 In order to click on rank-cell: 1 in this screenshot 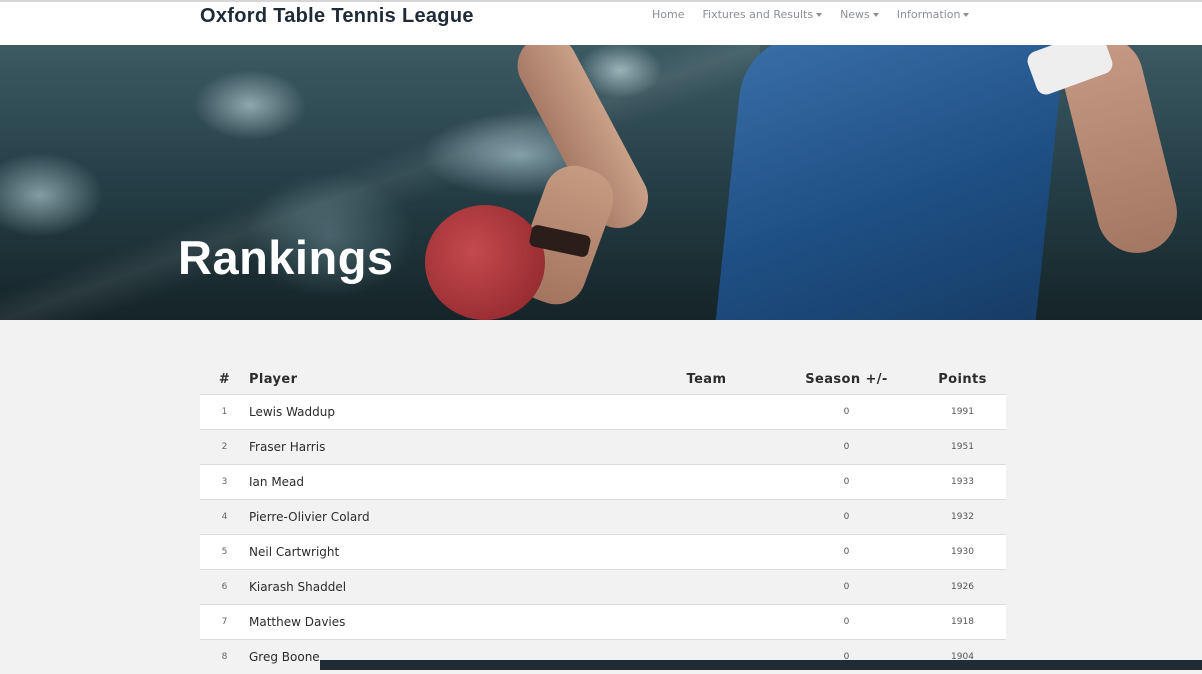, I will do `click(224, 412)`.